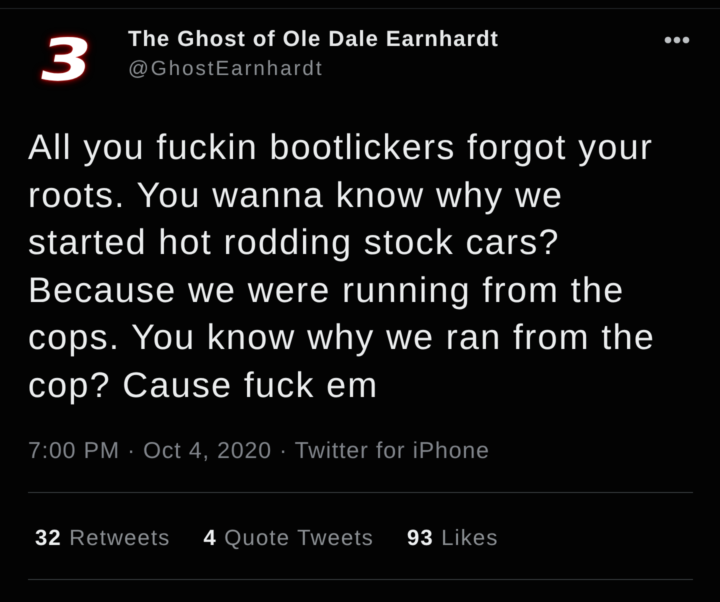  I want to click on more-icon, so click(677, 40).